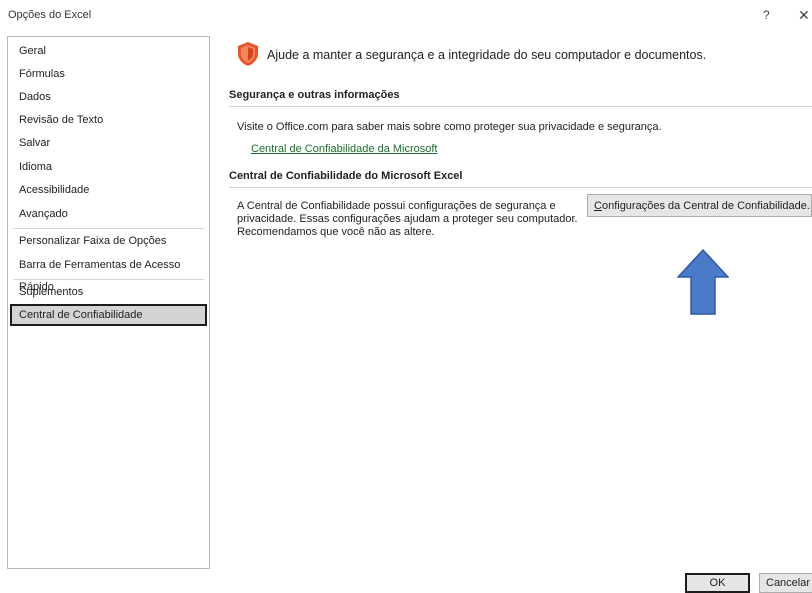 This screenshot has height=593, width=812. What do you see at coordinates (108, 143) in the screenshot?
I see `sidebar-item-salvar: Salvar` at bounding box center [108, 143].